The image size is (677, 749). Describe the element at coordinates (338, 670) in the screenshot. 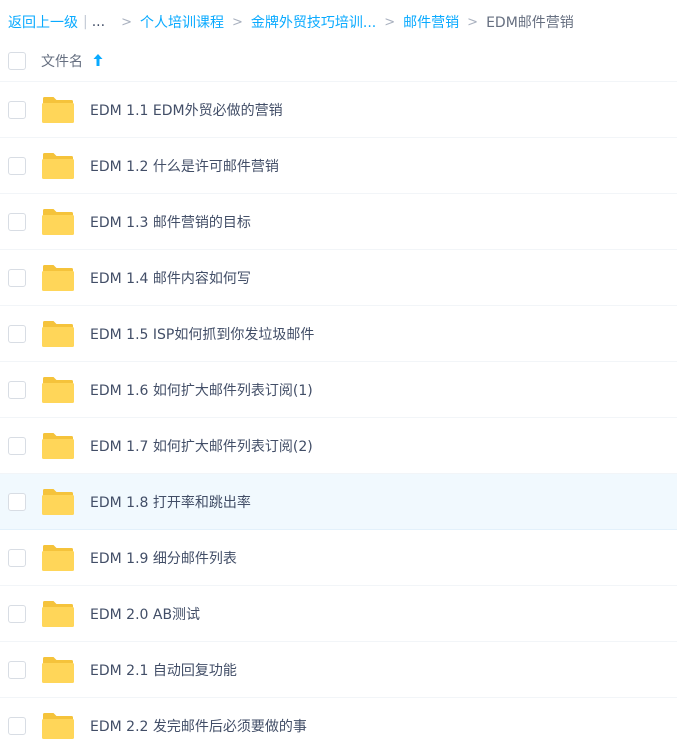

I see `list-item: EDM 2.1 自动回复功能` at that location.